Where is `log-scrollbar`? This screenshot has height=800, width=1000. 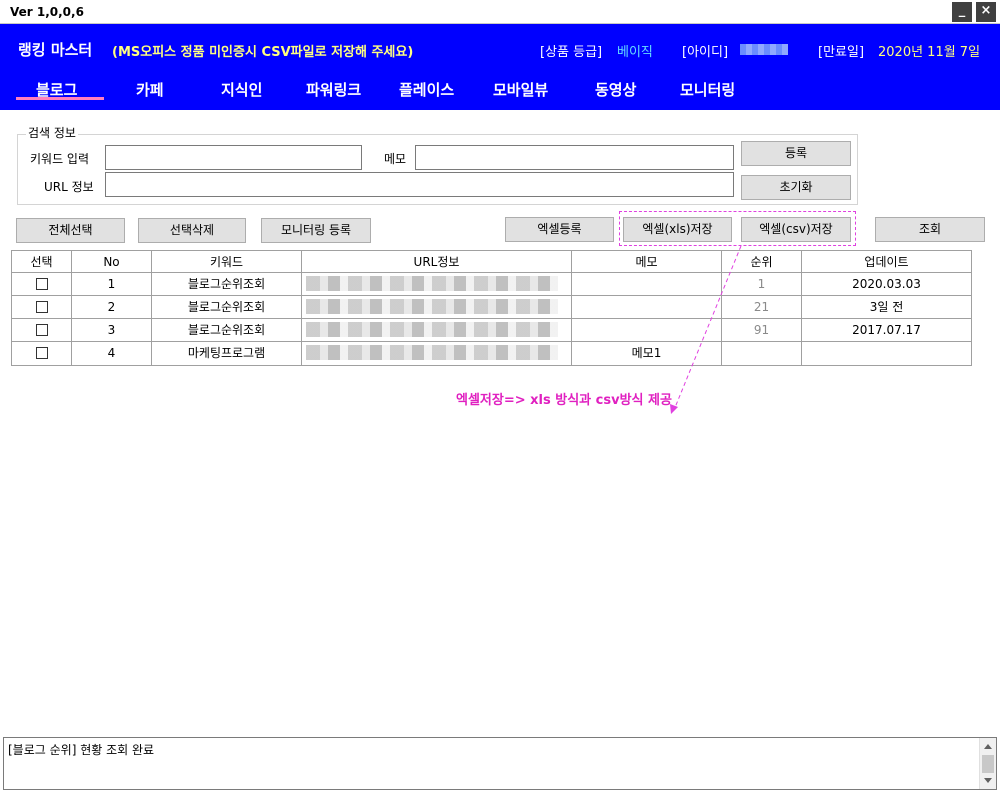
log-scrollbar is located at coordinates (987, 763).